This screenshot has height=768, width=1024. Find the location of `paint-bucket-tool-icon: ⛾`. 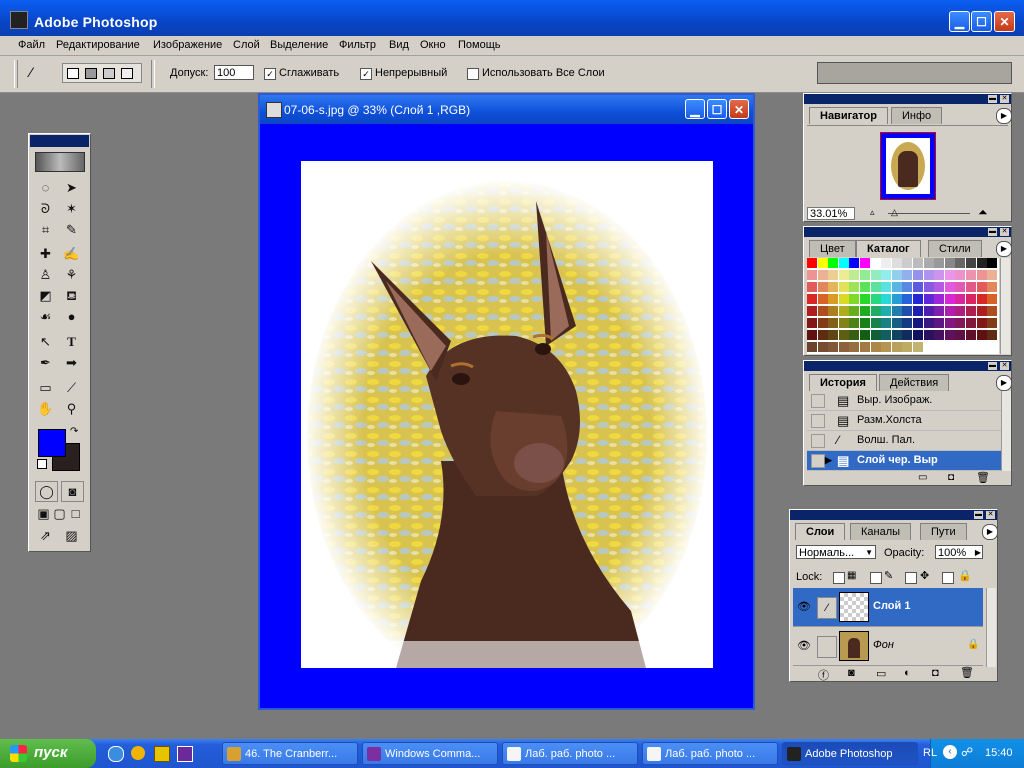

paint-bucket-tool-icon: ⛾ is located at coordinates (71, 295).